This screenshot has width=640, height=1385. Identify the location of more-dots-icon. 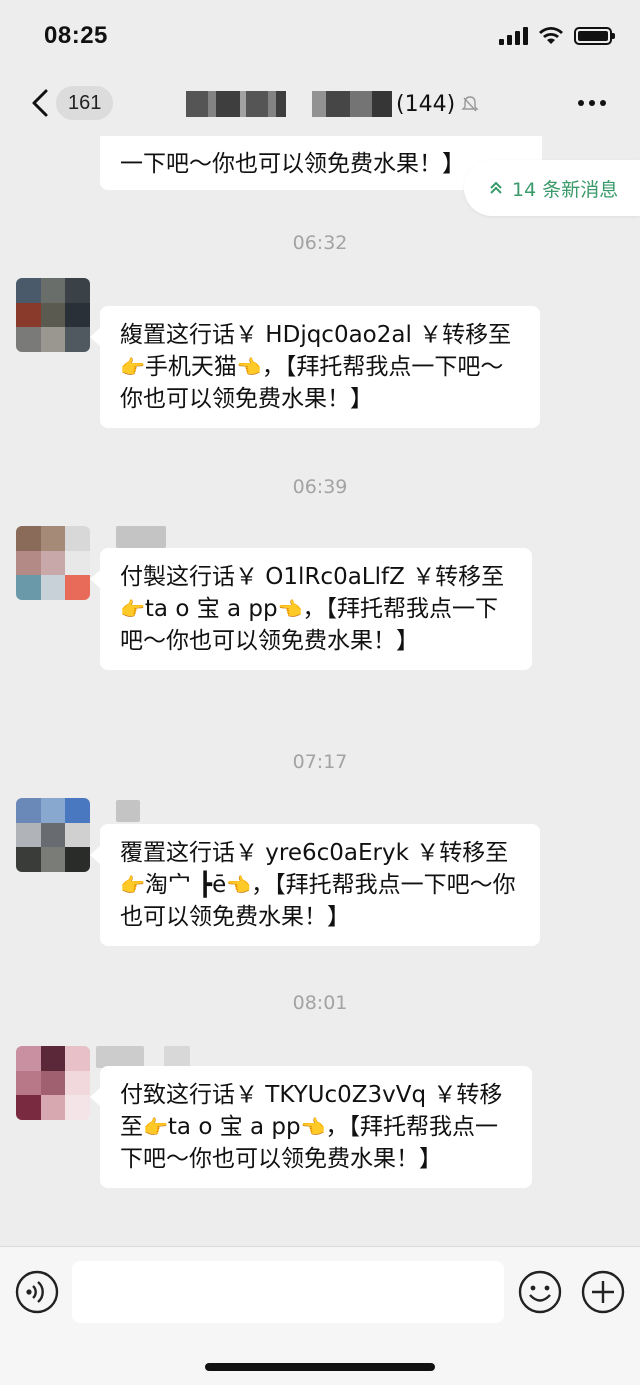
(592, 103).